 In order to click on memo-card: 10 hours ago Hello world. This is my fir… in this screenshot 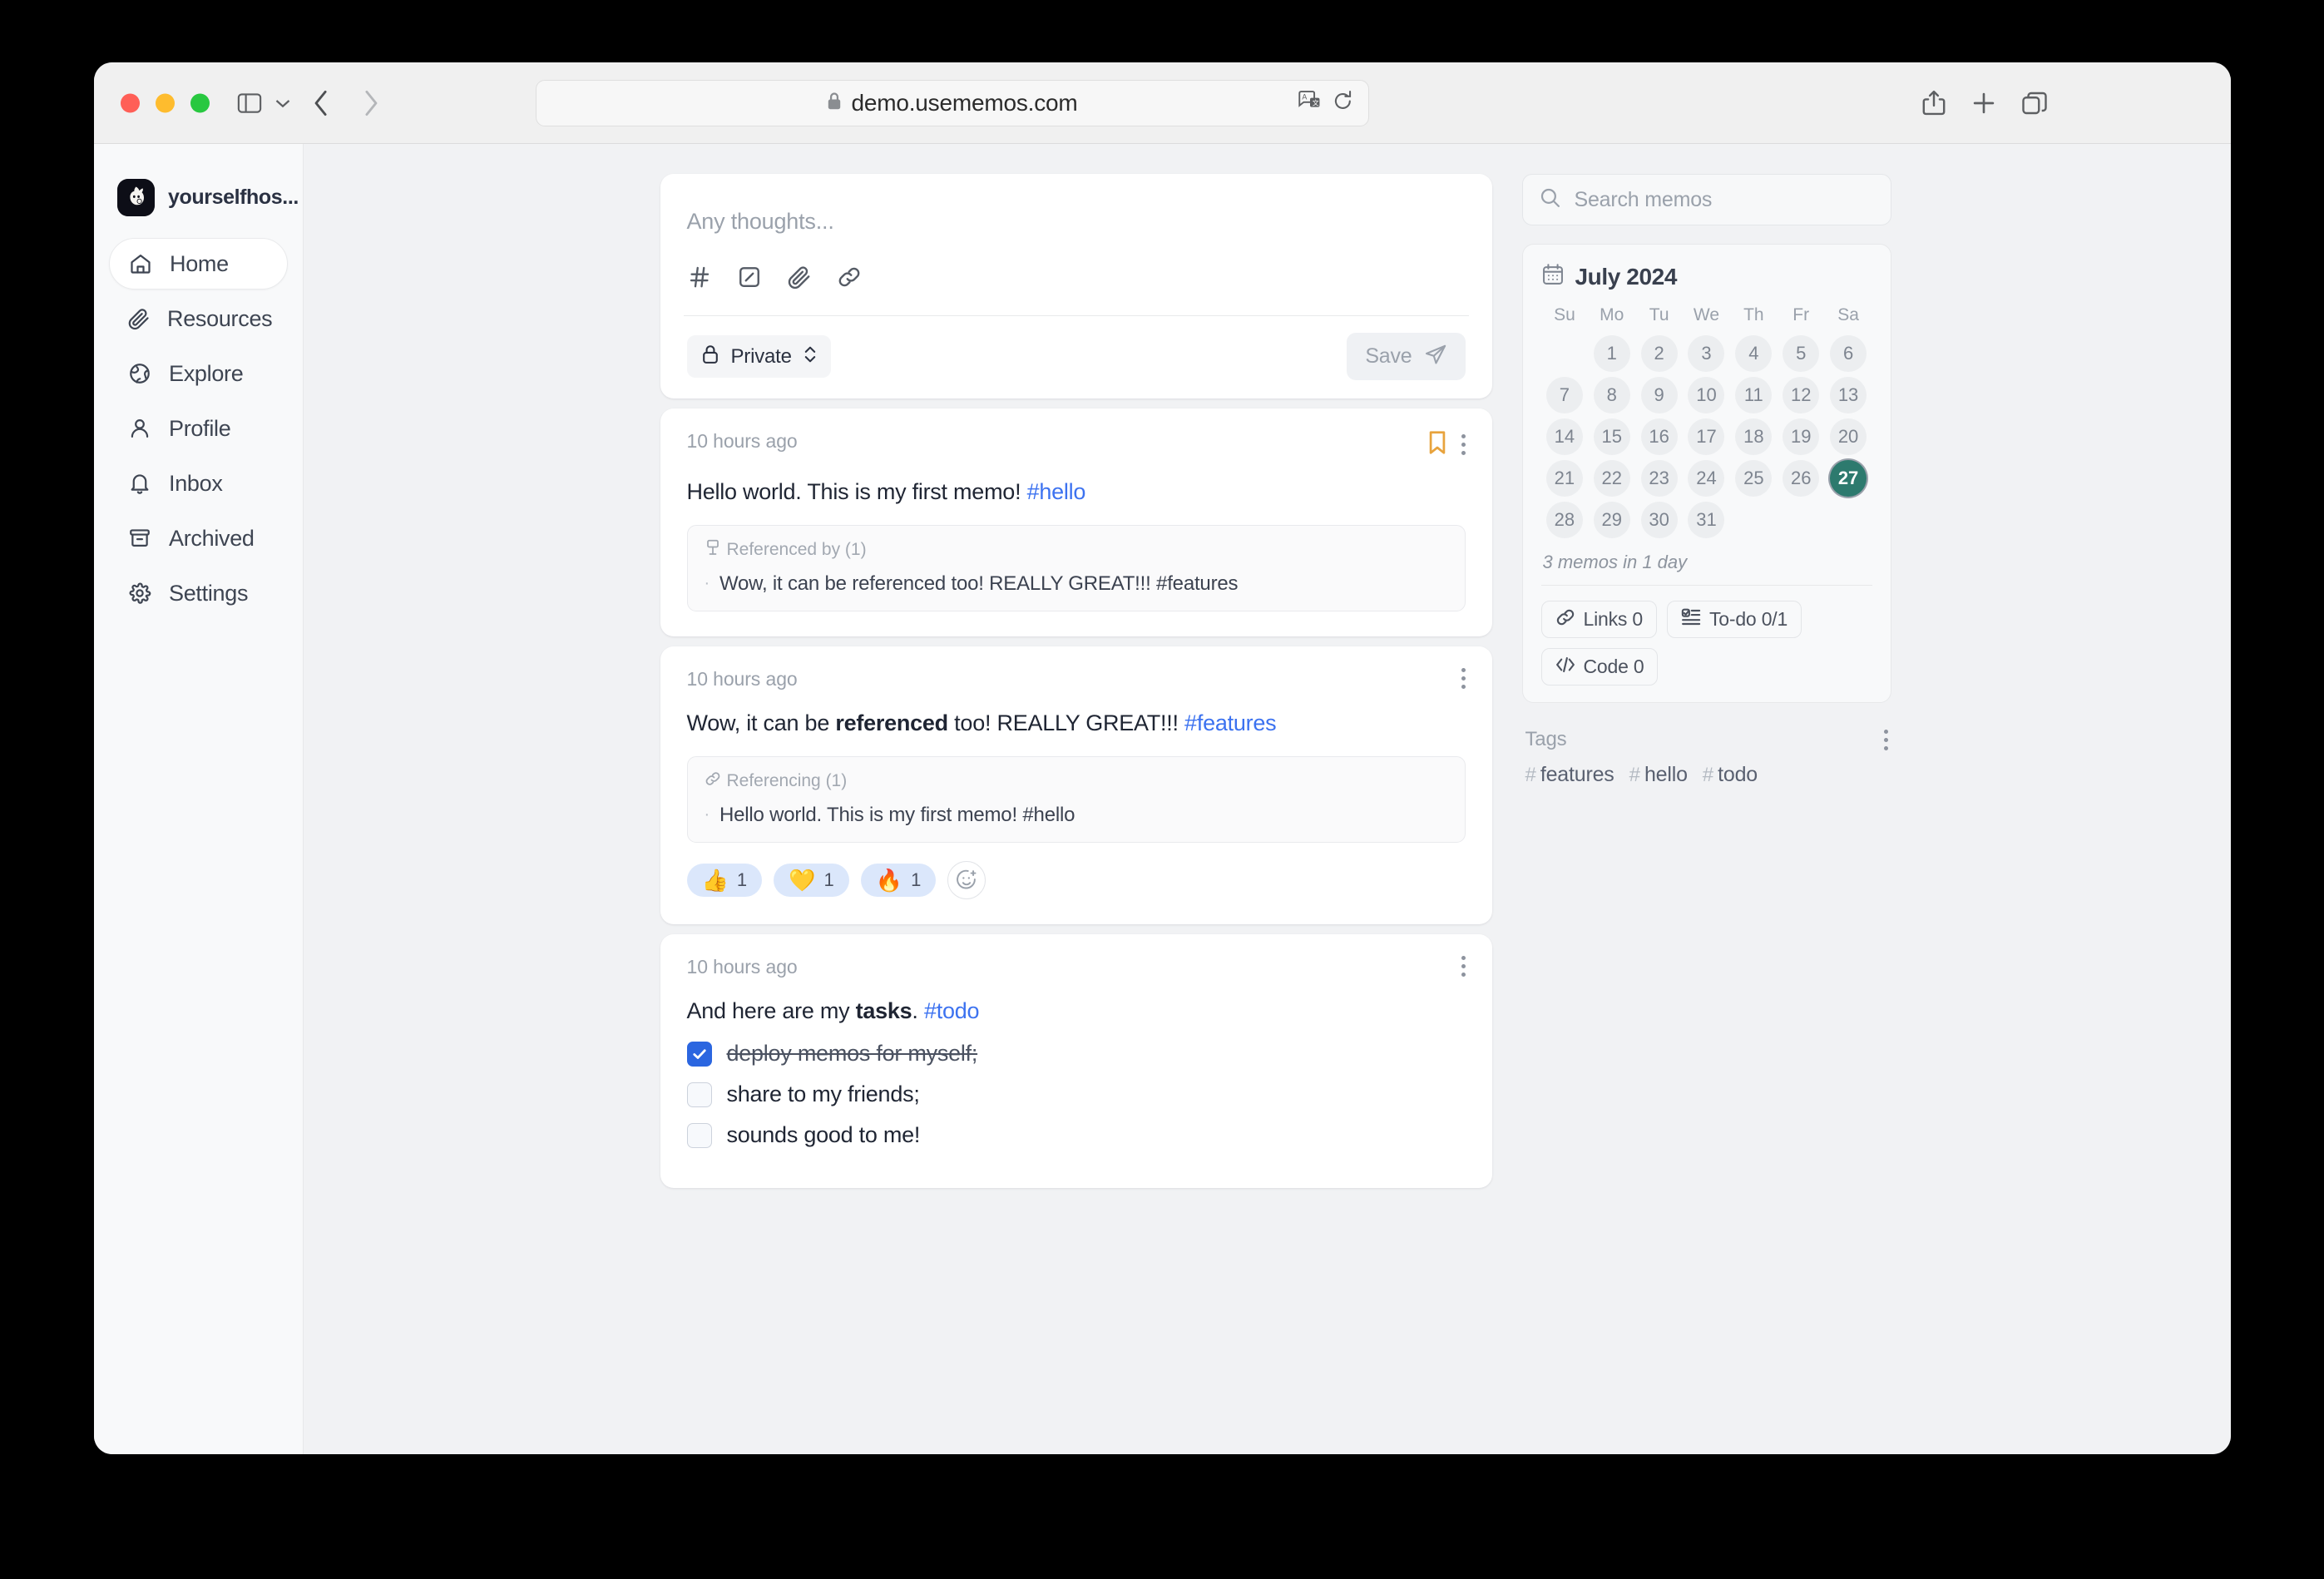, I will do `click(1076, 522)`.